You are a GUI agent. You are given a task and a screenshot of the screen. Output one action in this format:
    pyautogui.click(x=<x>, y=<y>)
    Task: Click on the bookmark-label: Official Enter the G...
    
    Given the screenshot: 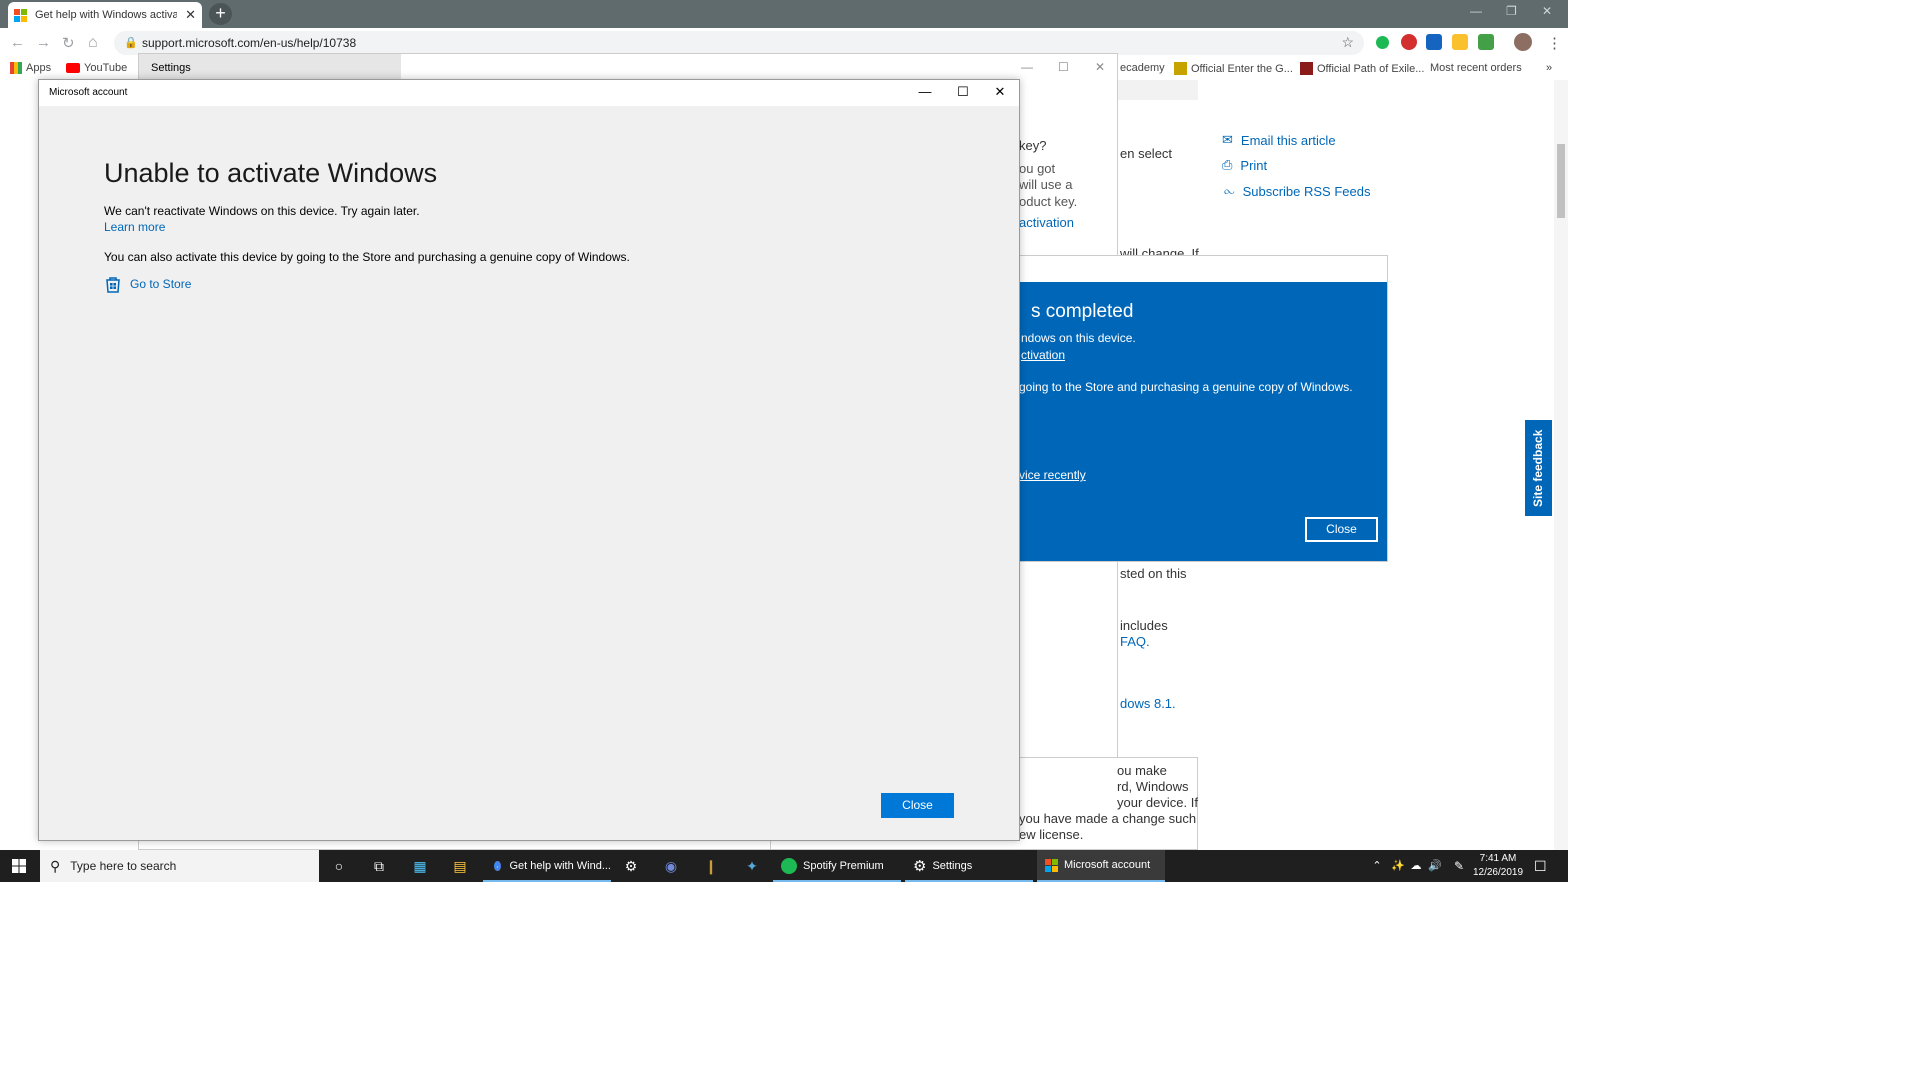 What is the action you would take?
    pyautogui.click(x=1242, y=68)
    